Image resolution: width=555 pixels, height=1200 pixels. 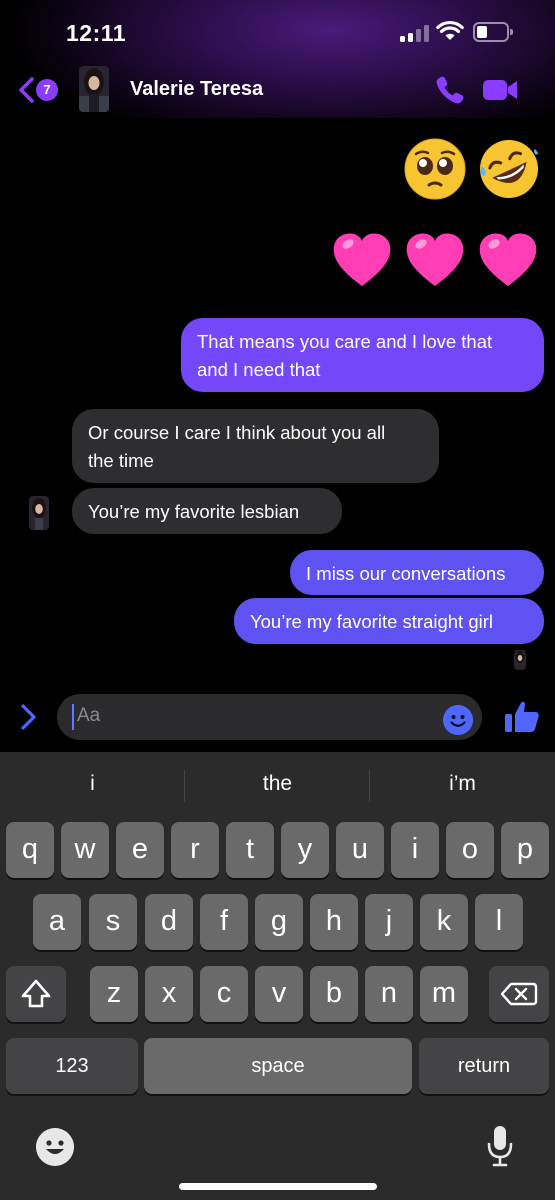 What do you see at coordinates (224, 994) in the screenshot?
I see `key-c: c` at bounding box center [224, 994].